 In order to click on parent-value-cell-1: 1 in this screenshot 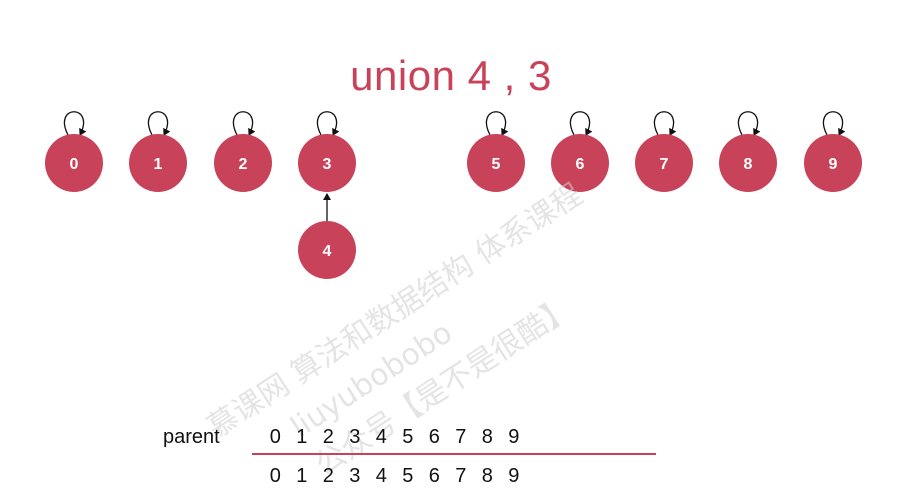, I will do `click(302, 476)`.